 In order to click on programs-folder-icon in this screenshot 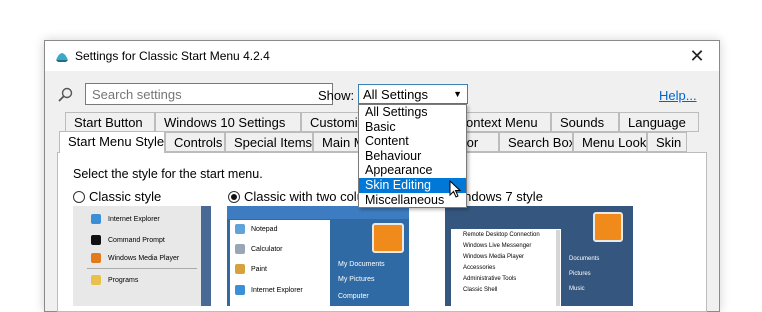, I will do `click(96, 280)`.